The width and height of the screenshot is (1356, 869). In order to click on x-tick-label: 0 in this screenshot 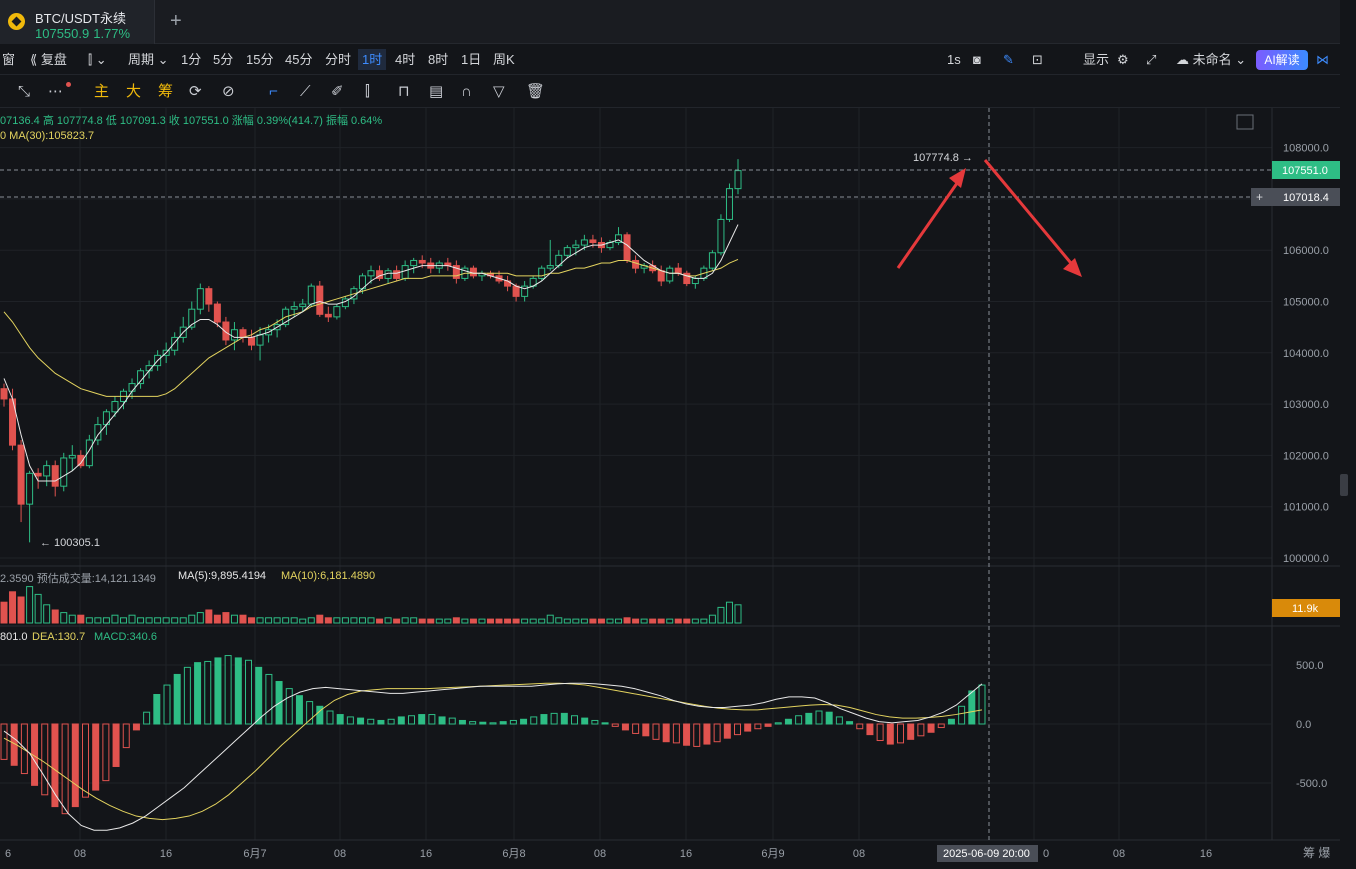, I will do `click(1046, 854)`.